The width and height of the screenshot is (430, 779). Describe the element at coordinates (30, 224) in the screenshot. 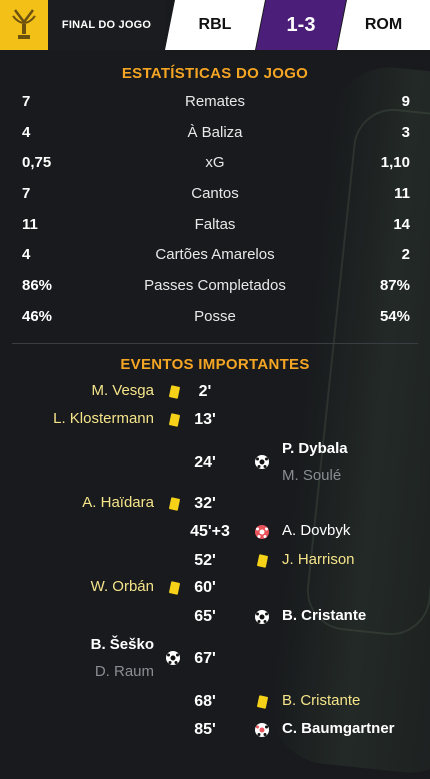

I see `stat-home: 11` at that location.